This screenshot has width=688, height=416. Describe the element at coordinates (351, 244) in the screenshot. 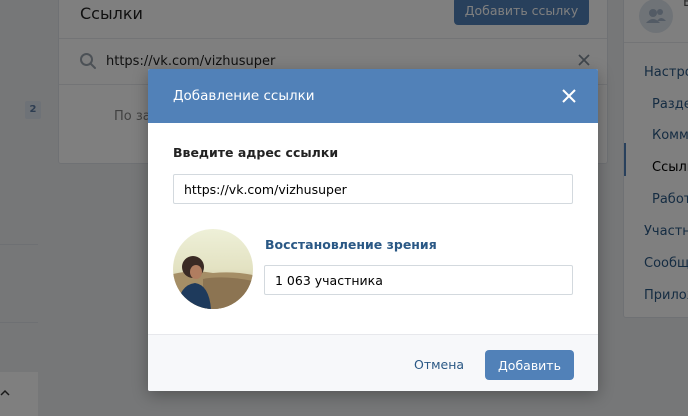

I see `community-name: Восстановление зрения` at that location.